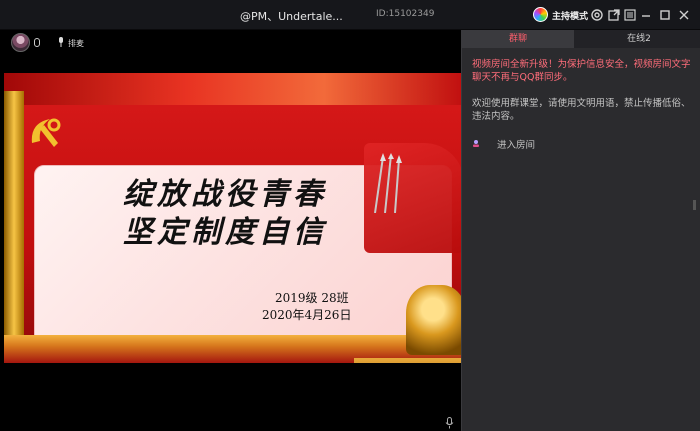 This screenshot has width=700, height=431. Describe the element at coordinates (312, 298) in the screenshot. I see `slide-class-label: 2019级 28班` at that location.